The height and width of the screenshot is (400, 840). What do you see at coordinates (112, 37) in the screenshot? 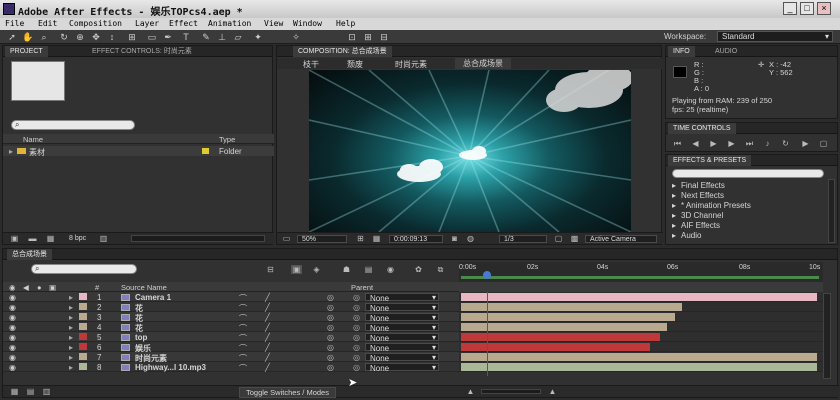
I see `track-z-camera-icon: ↕` at bounding box center [112, 37].